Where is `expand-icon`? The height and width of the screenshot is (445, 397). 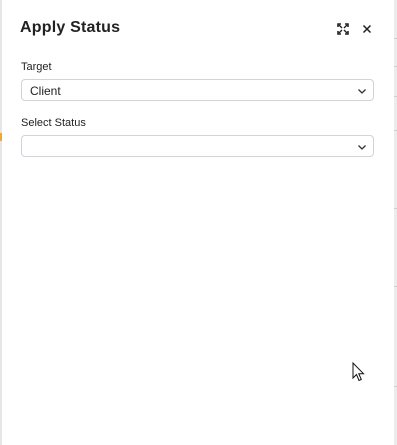 expand-icon is located at coordinates (343, 29).